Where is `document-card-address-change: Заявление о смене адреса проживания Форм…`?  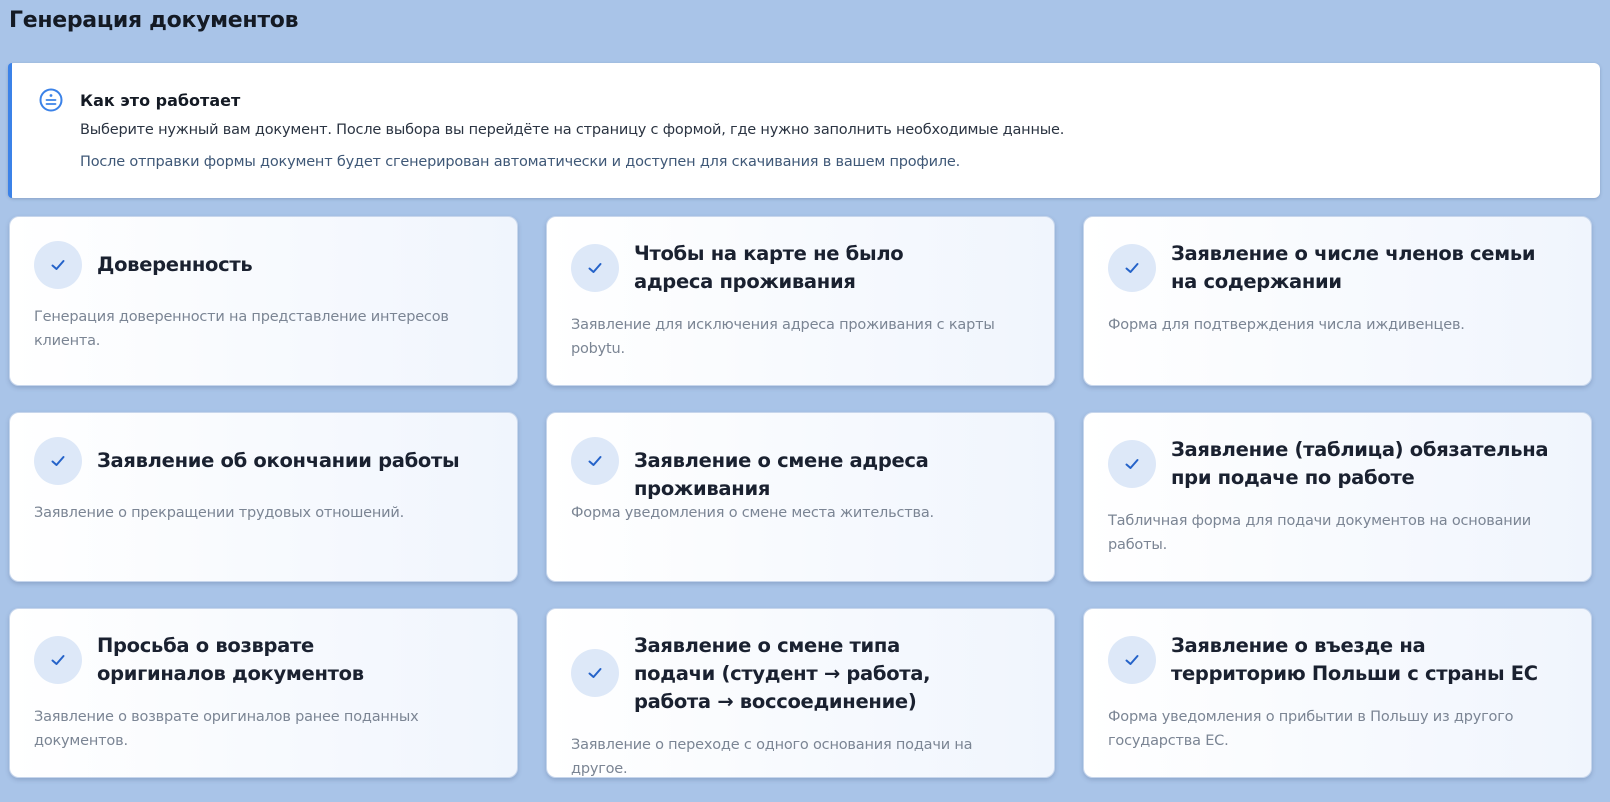
document-card-address-change: Заявление о смене адреса проживания Форм… is located at coordinates (800, 497).